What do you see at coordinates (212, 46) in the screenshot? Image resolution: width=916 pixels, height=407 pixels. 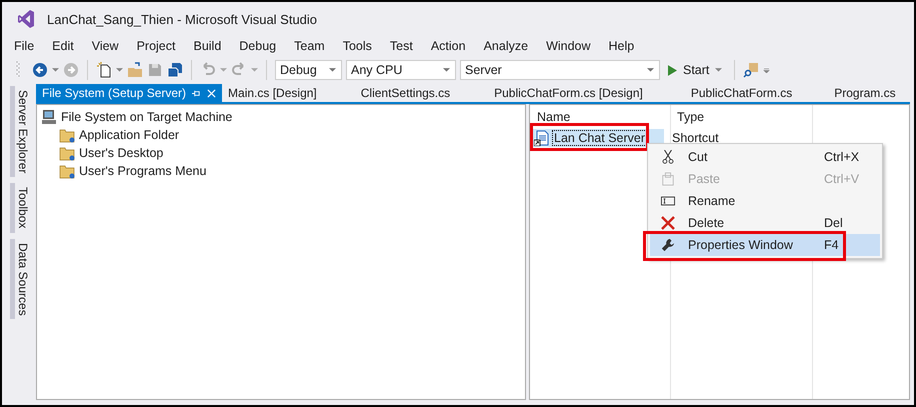 I see `menu-item: Build` at bounding box center [212, 46].